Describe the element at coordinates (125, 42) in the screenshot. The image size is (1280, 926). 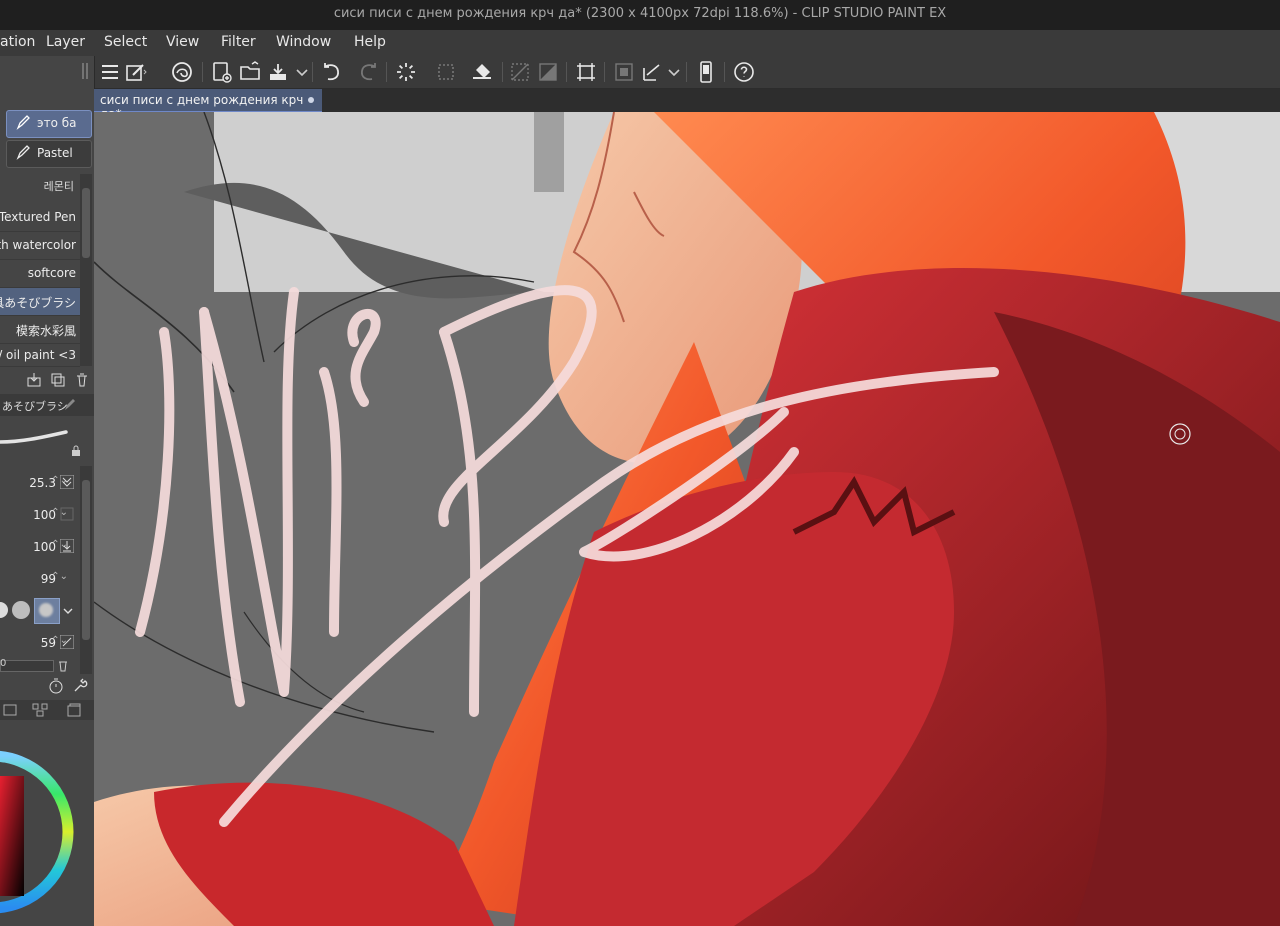
I see `menu-select: Select` at that location.